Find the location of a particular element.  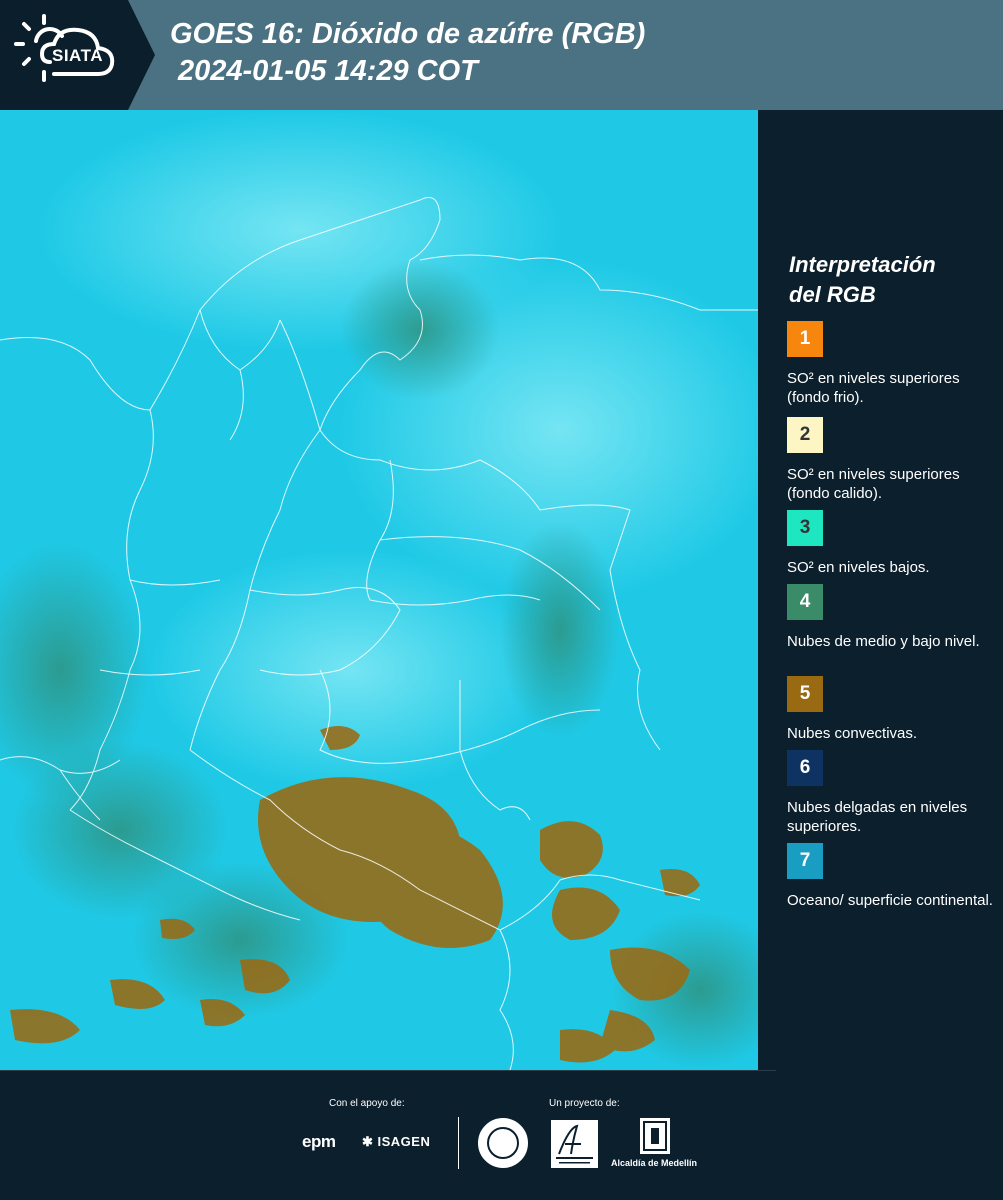

isagen-mark-icon: ✱ is located at coordinates (370, 1141).